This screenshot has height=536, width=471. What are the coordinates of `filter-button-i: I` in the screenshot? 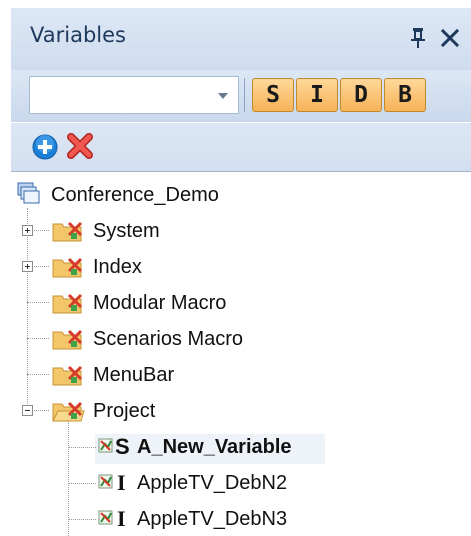 It's located at (317, 95).